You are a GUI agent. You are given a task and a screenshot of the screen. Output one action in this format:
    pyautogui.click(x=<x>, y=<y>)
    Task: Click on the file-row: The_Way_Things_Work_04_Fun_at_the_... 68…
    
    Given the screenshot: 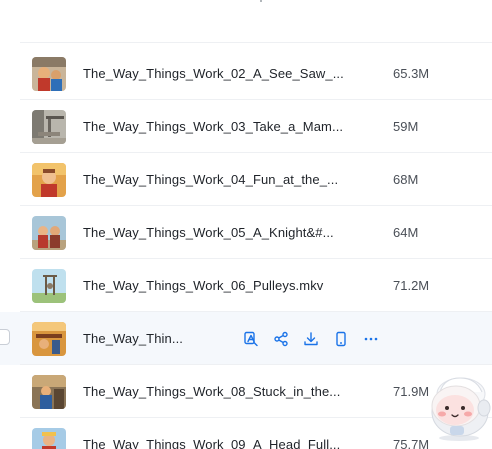 What is the action you would take?
    pyautogui.click(x=246, y=179)
    